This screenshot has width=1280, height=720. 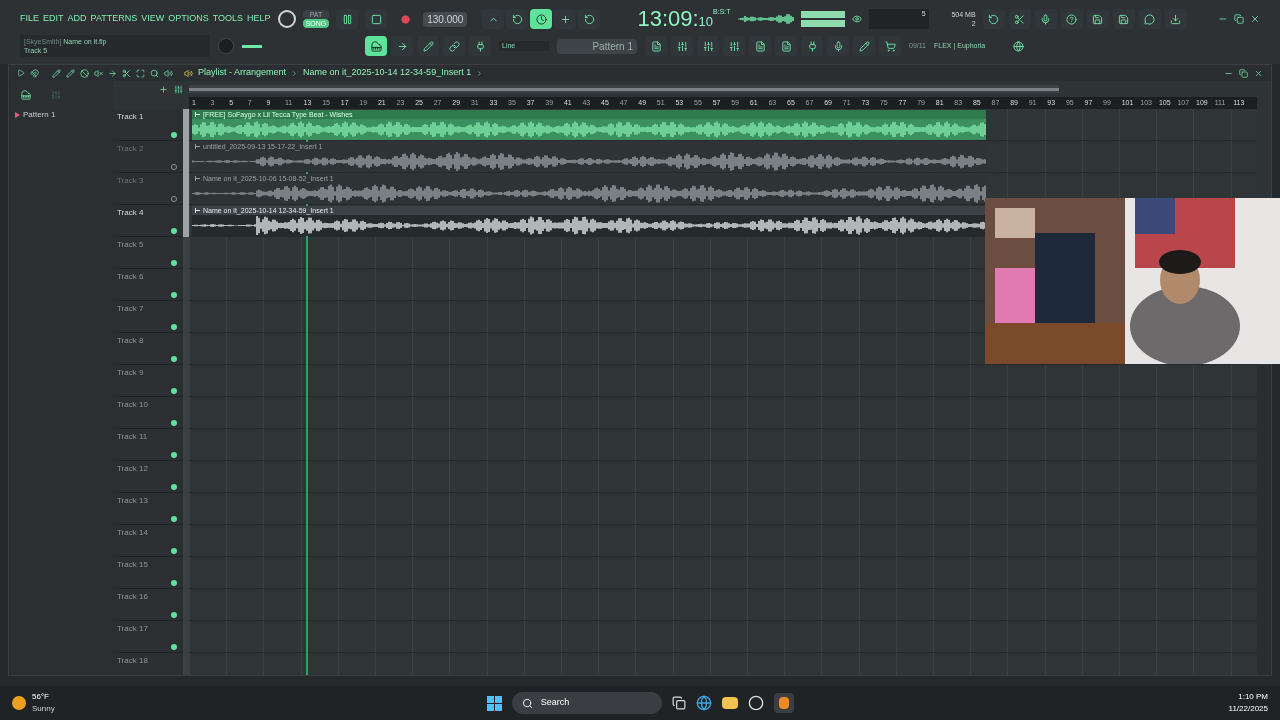 I want to click on folder-icon, so click(x=729, y=703).